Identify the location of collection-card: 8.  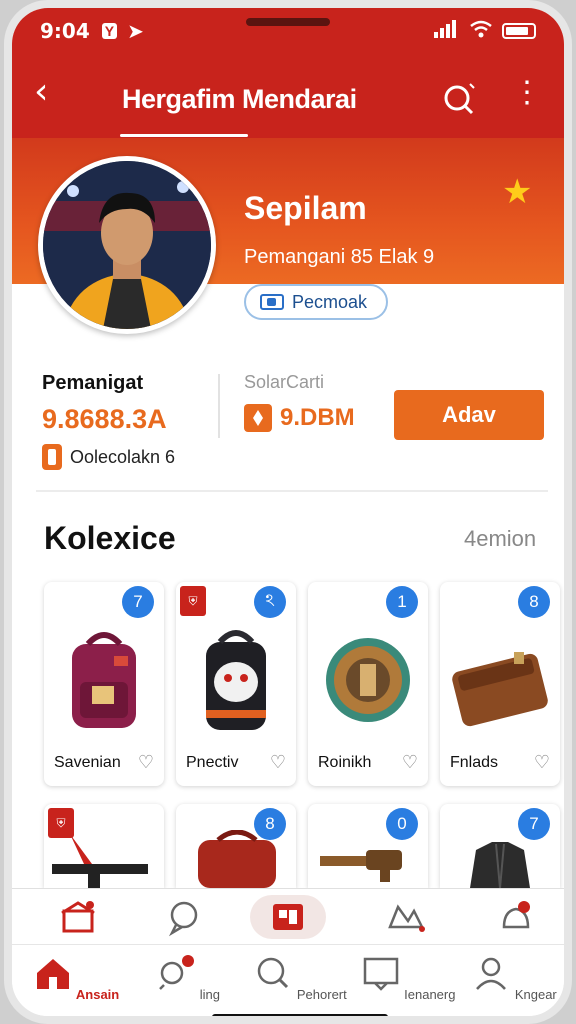
(236, 846).